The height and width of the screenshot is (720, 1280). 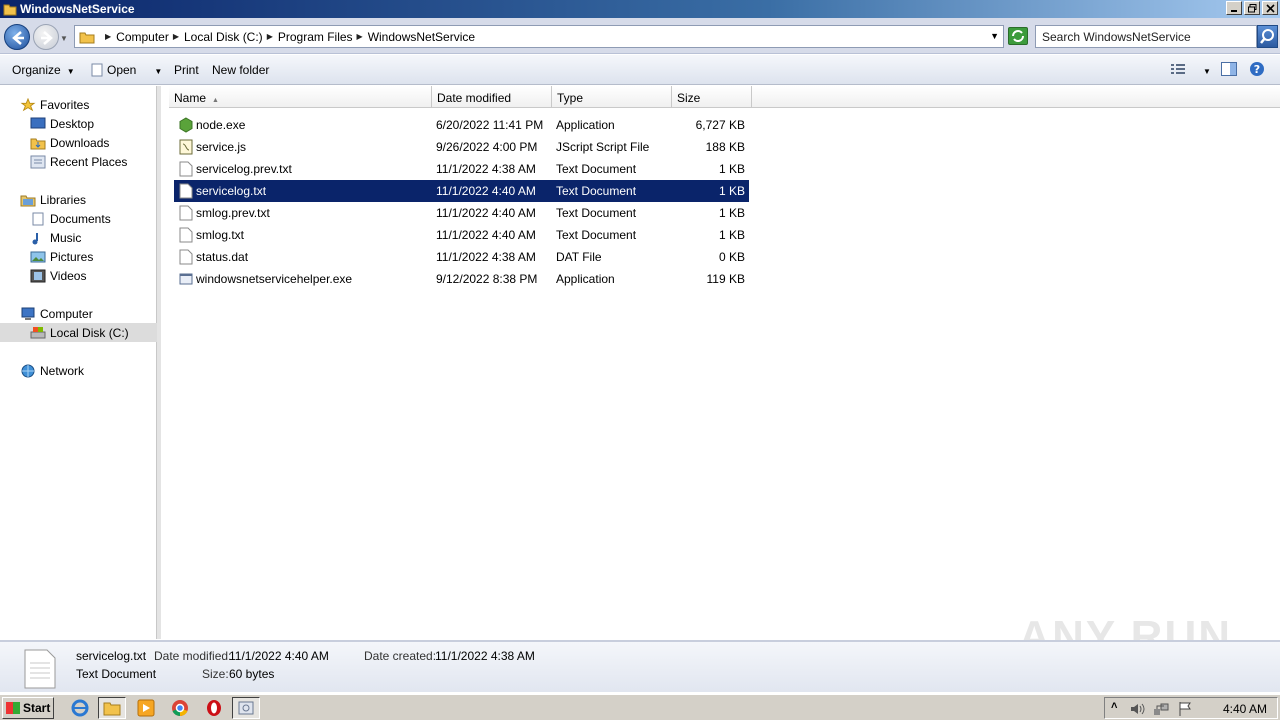 I want to click on windows-logo-icon, so click(x=13, y=708).